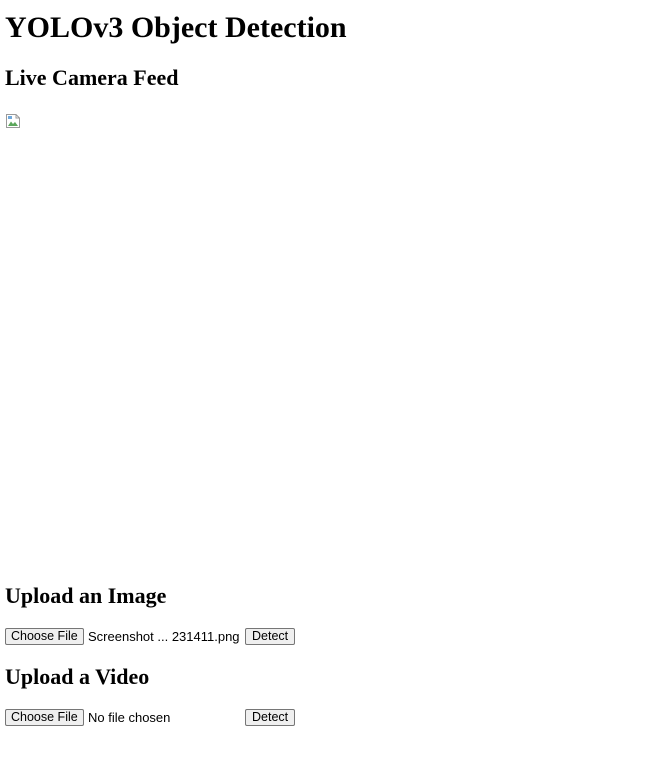  I want to click on choose-image-file-button: Choose File, so click(44, 636).